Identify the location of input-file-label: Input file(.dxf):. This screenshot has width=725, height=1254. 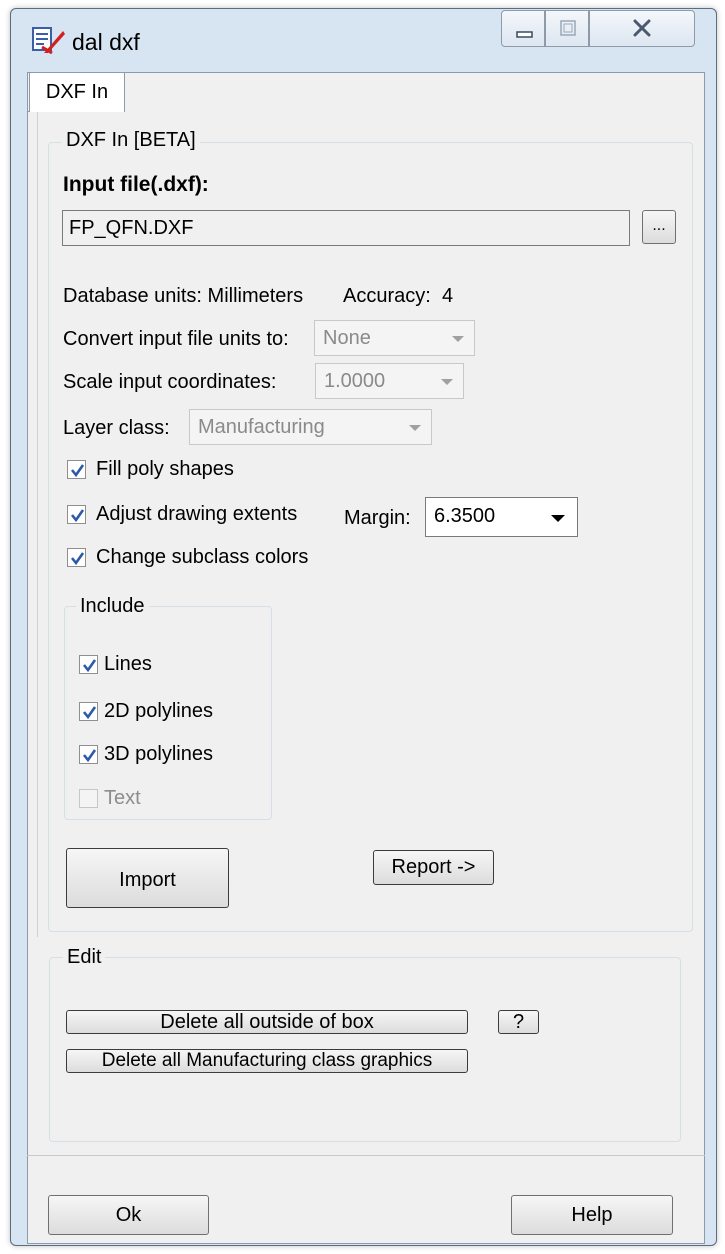
(136, 184).